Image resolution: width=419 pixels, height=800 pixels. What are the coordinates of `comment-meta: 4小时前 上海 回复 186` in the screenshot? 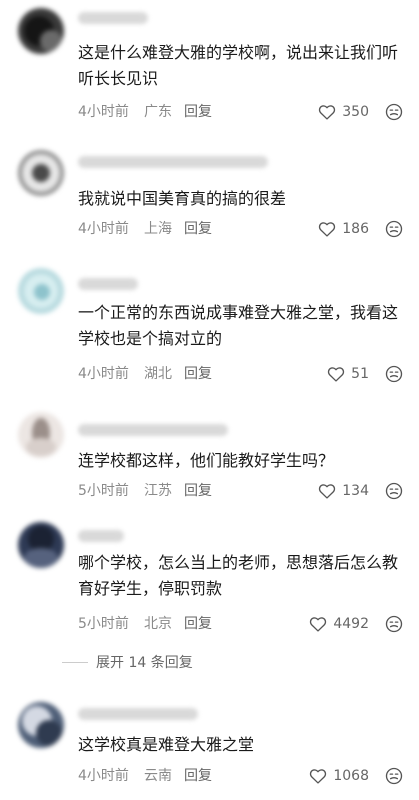 It's located at (240, 229).